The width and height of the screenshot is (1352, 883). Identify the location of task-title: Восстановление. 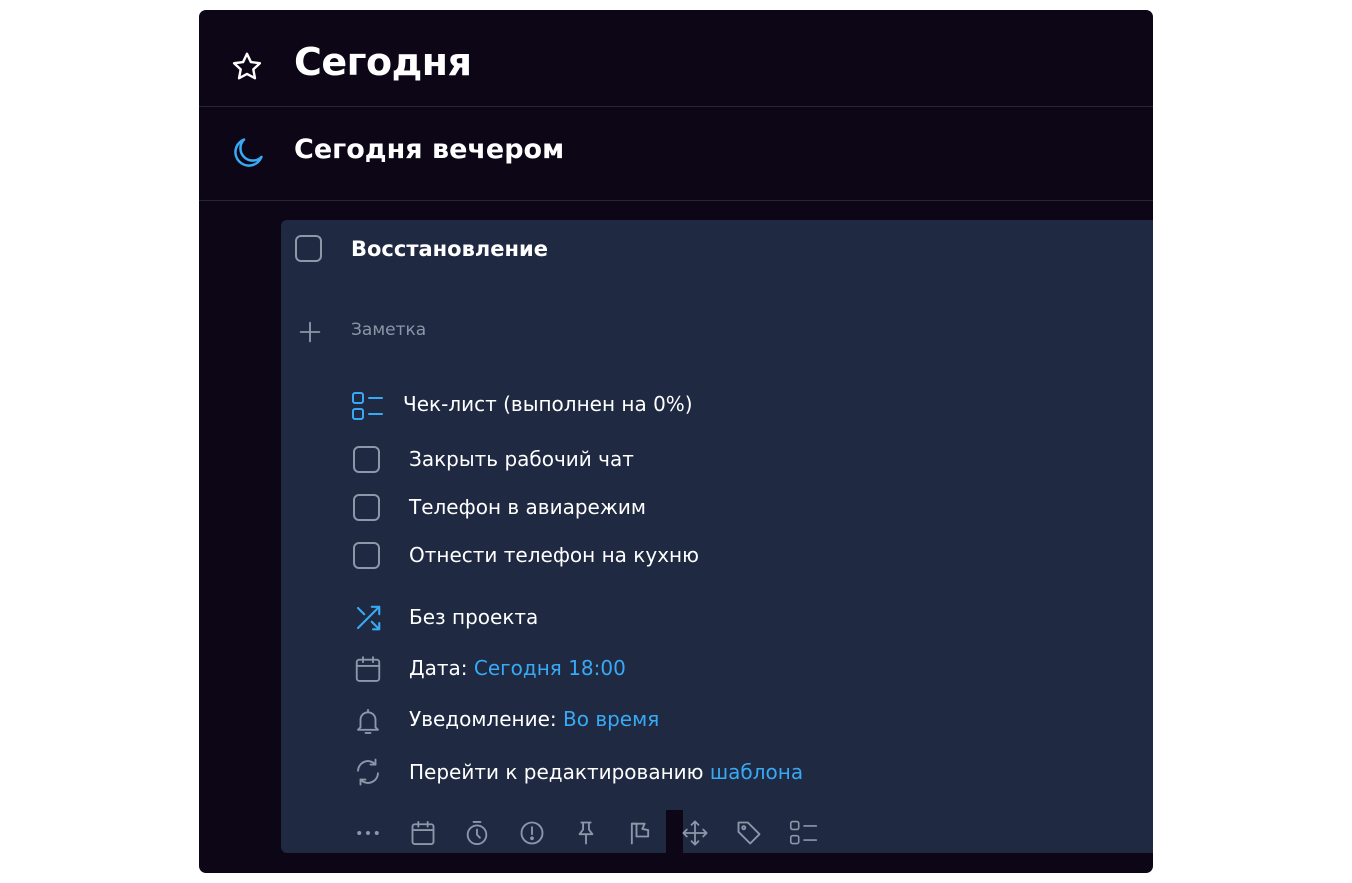
(449, 249).